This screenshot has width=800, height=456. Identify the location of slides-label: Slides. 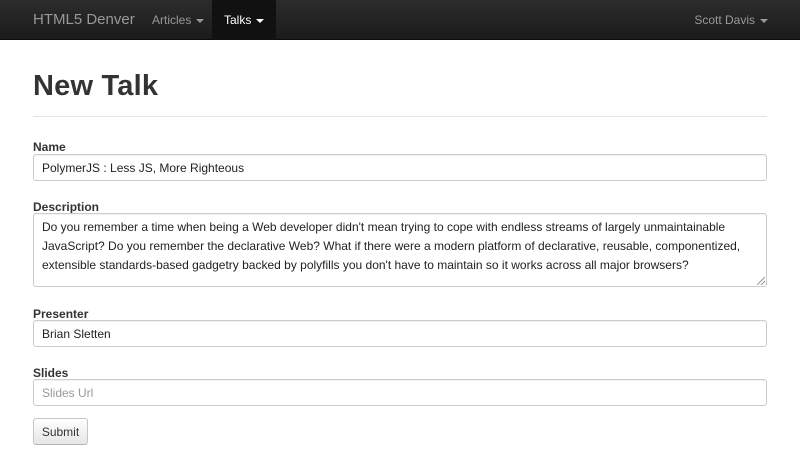
(51, 373).